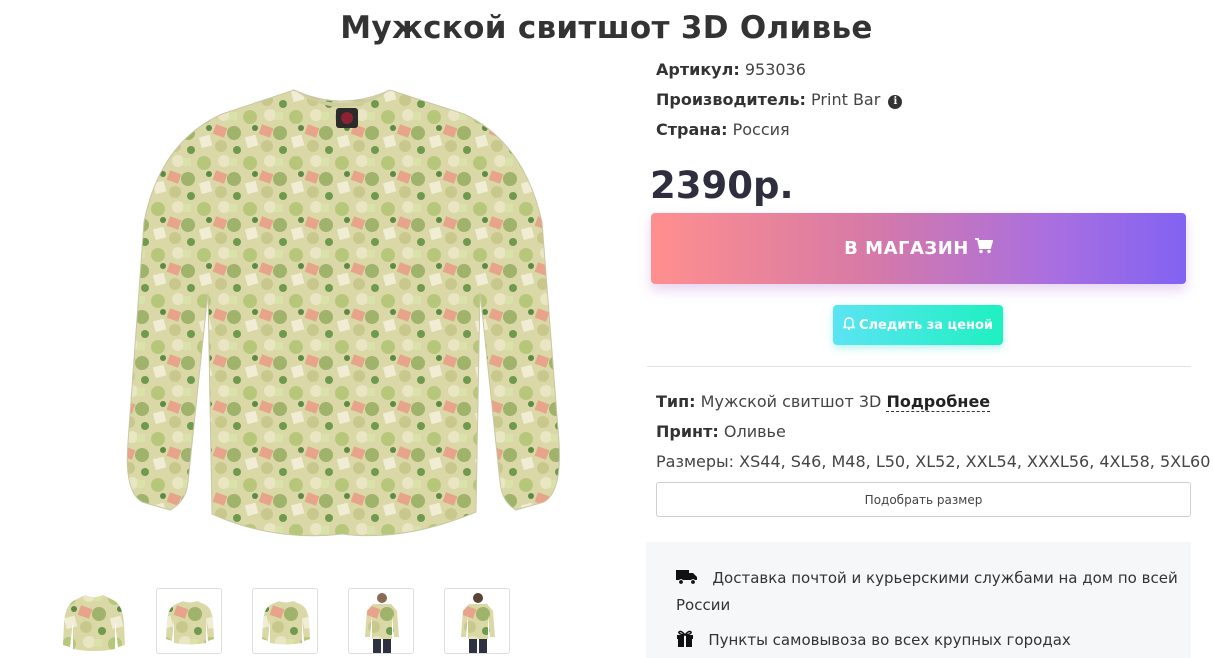 The height and width of the screenshot is (658, 1213). Describe the element at coordinates (698, 69) in the screenshot. I see `article-label: Артикул:` at that location.